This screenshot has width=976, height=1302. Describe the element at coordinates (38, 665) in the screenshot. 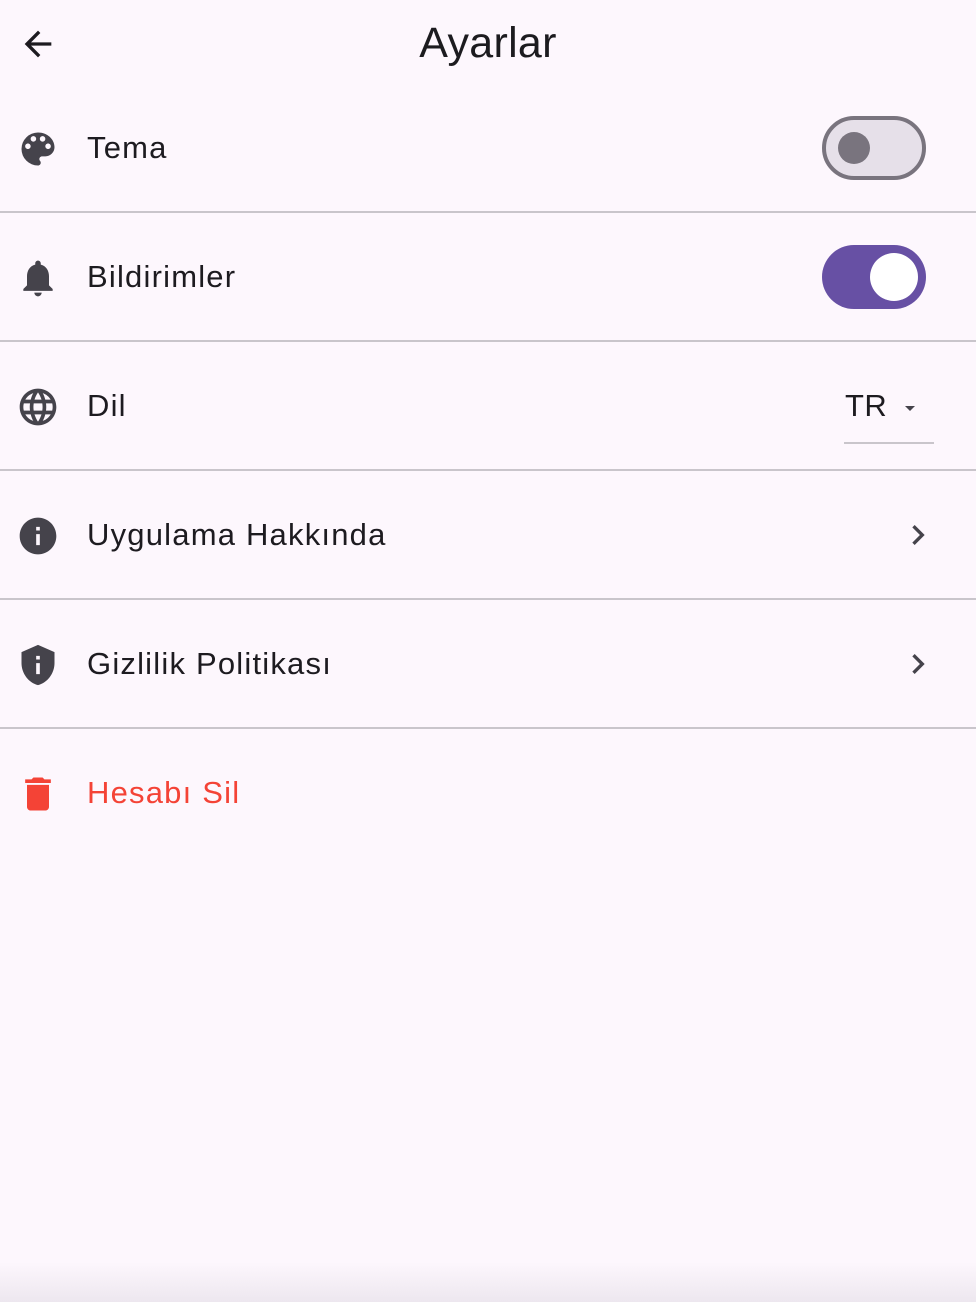

I see `shield-info-icon` at that location.